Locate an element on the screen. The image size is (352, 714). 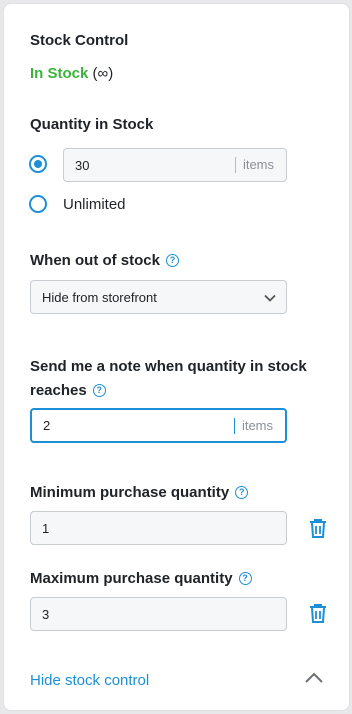
stock-status: In Stock (∞) is located at coordinates (71, 73).